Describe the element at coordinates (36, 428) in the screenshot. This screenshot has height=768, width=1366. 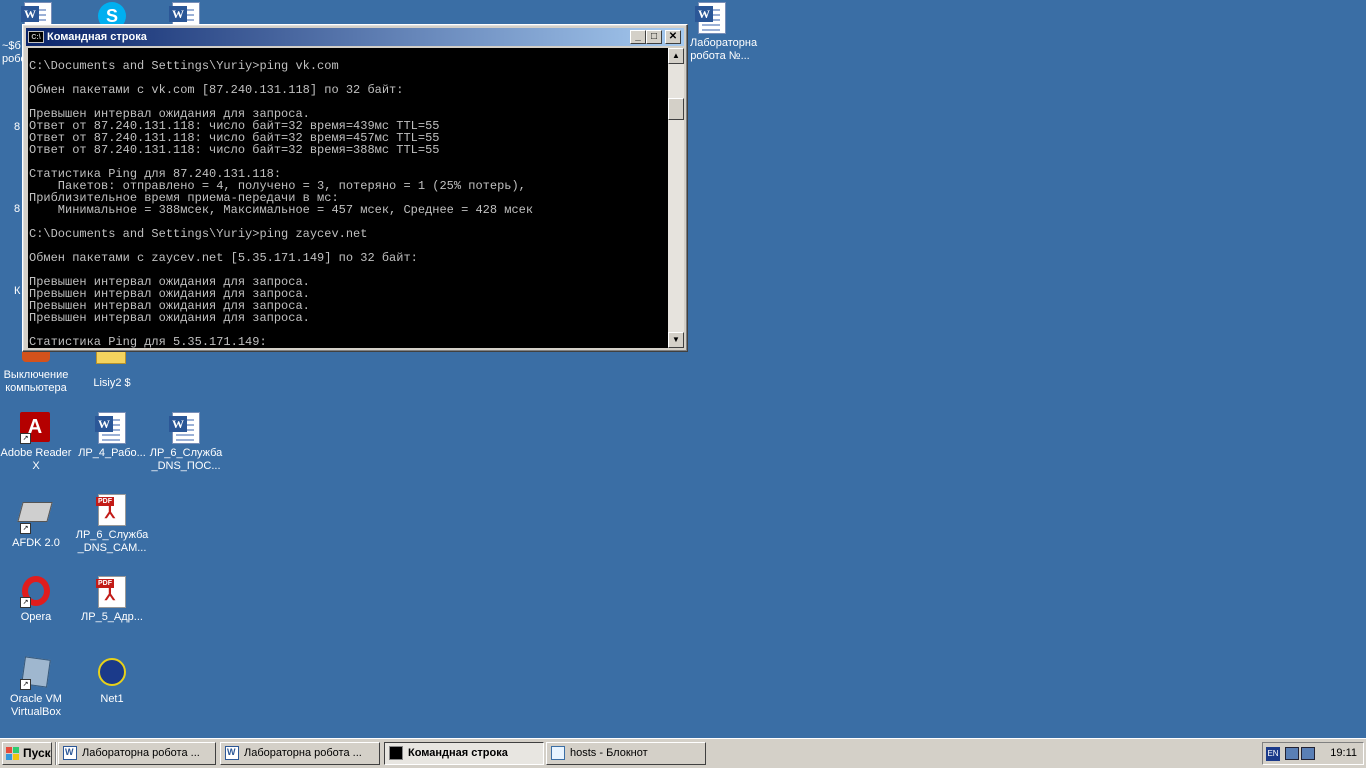
I see `adobe-reader-icon: A ↗` at that location.